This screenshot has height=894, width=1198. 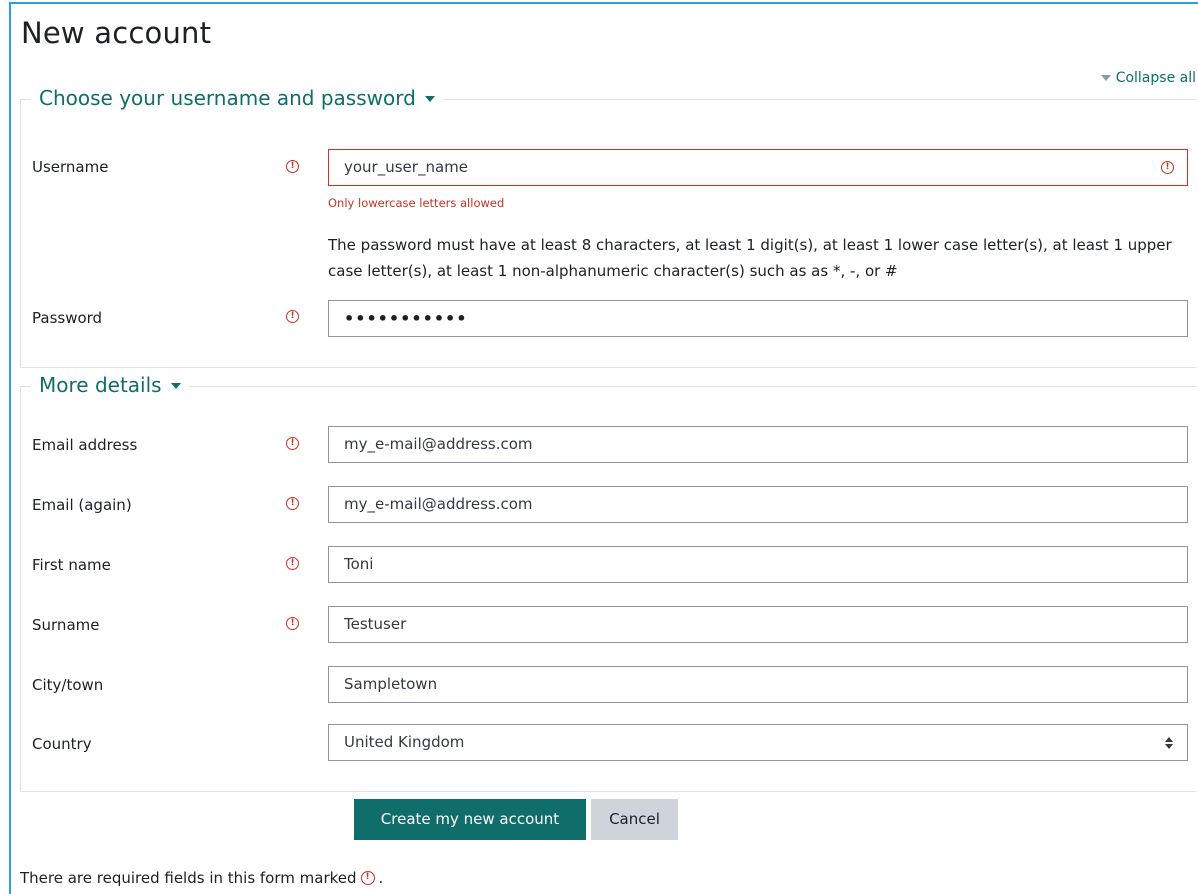 What do you see at coordinates (406, 167) in the screenshot?
I see `username-value: your_user_name` at bounding box center [406, 167].